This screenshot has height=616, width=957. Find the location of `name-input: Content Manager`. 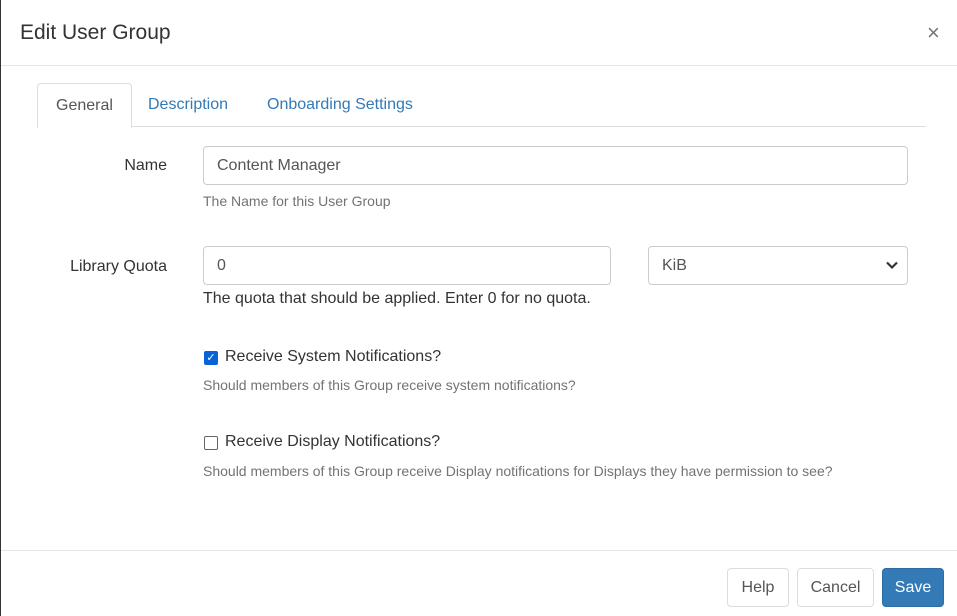

name-input: Content Manager is located at coordinates (555, 165).